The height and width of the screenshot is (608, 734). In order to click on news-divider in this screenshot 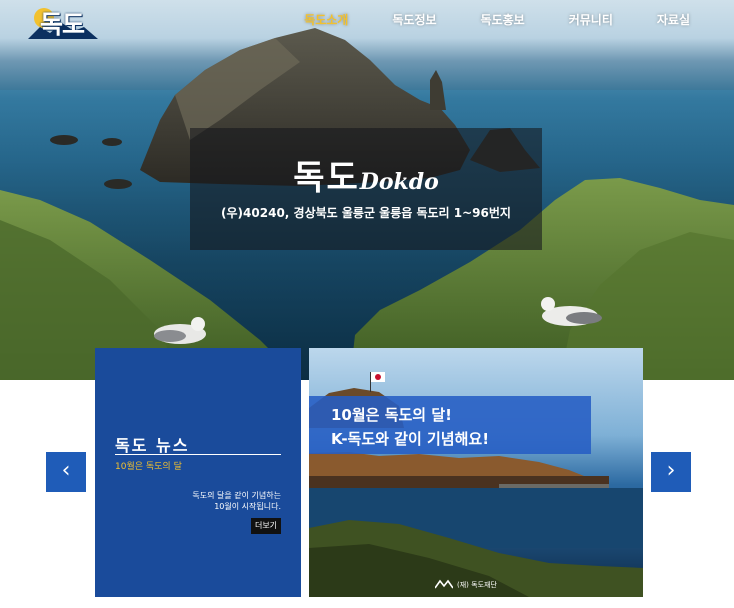, I will do `click(198, 454)`.